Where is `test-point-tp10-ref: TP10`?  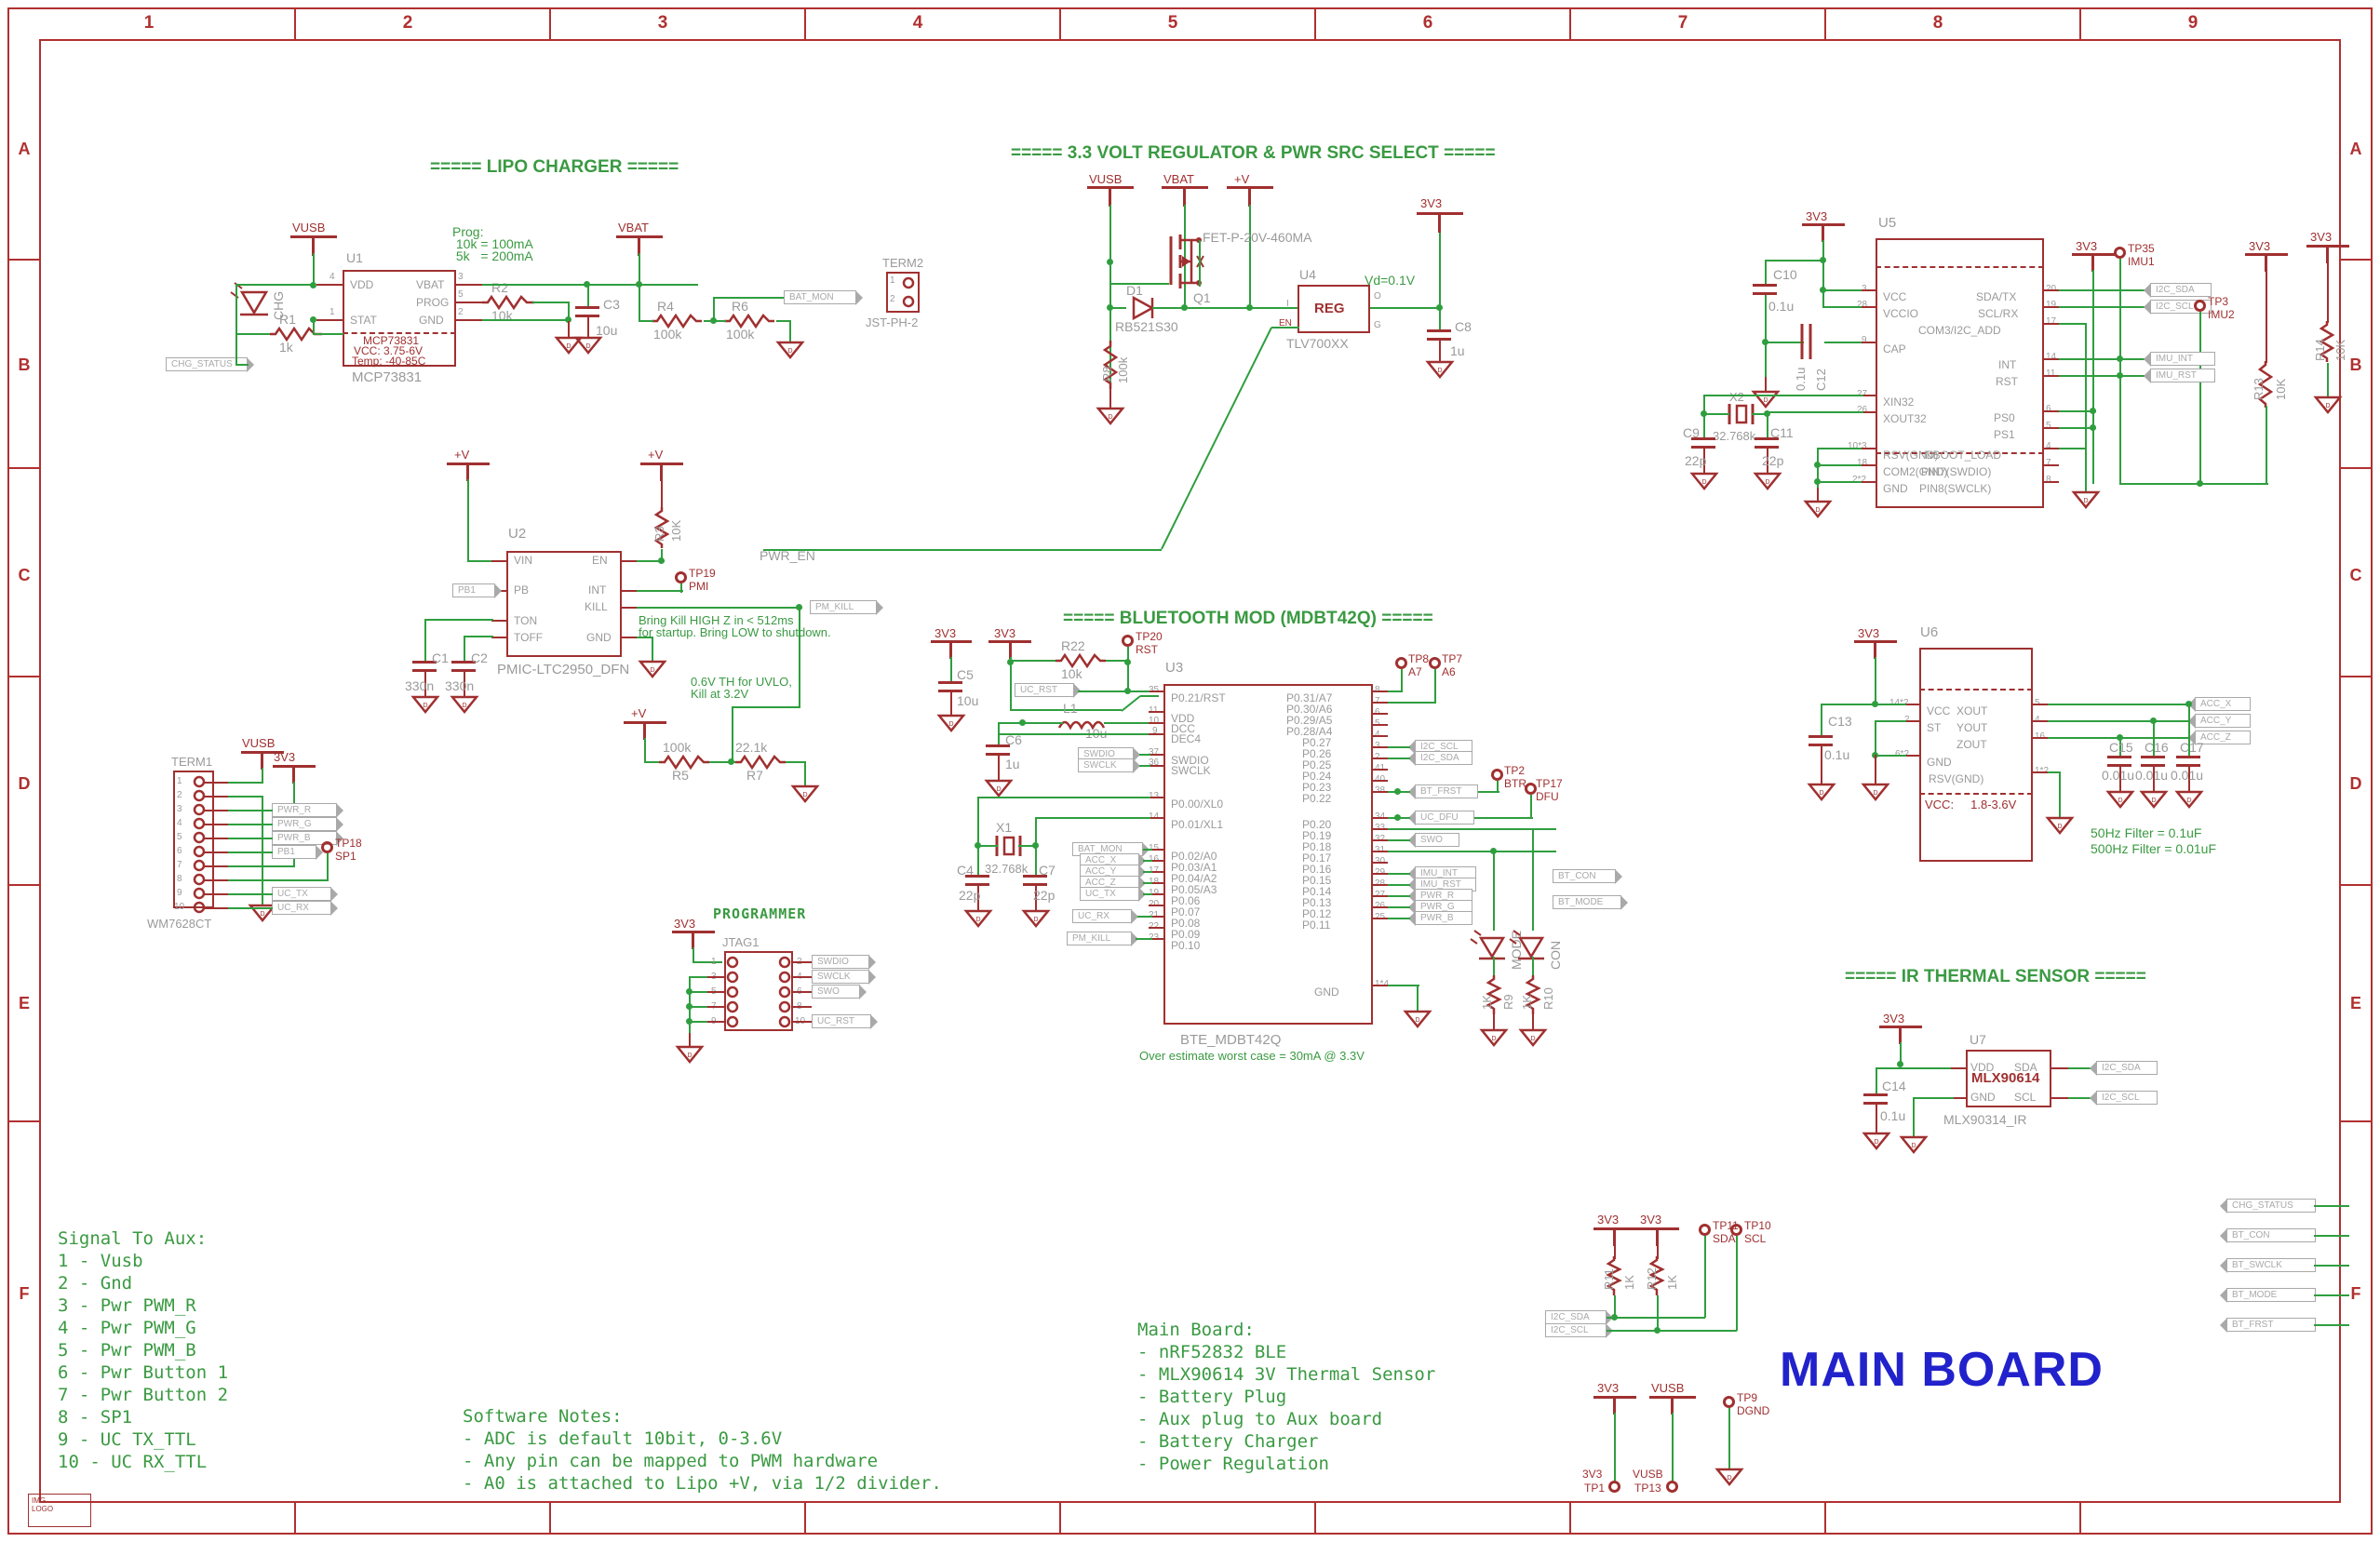 test-point-tp10-ref: TP10 is located at coordinates (1757, 1225).